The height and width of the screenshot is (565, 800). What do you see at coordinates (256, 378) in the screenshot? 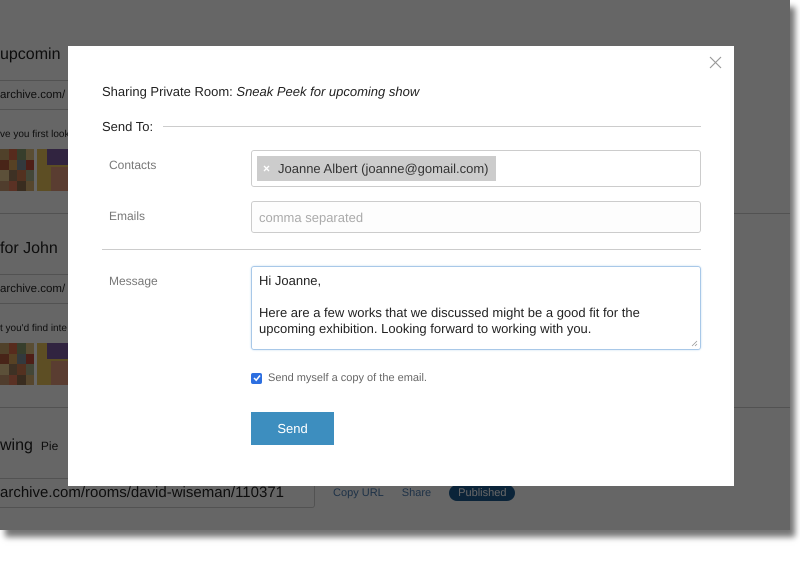
I see `checkbox` at bounding box center [256, 378].